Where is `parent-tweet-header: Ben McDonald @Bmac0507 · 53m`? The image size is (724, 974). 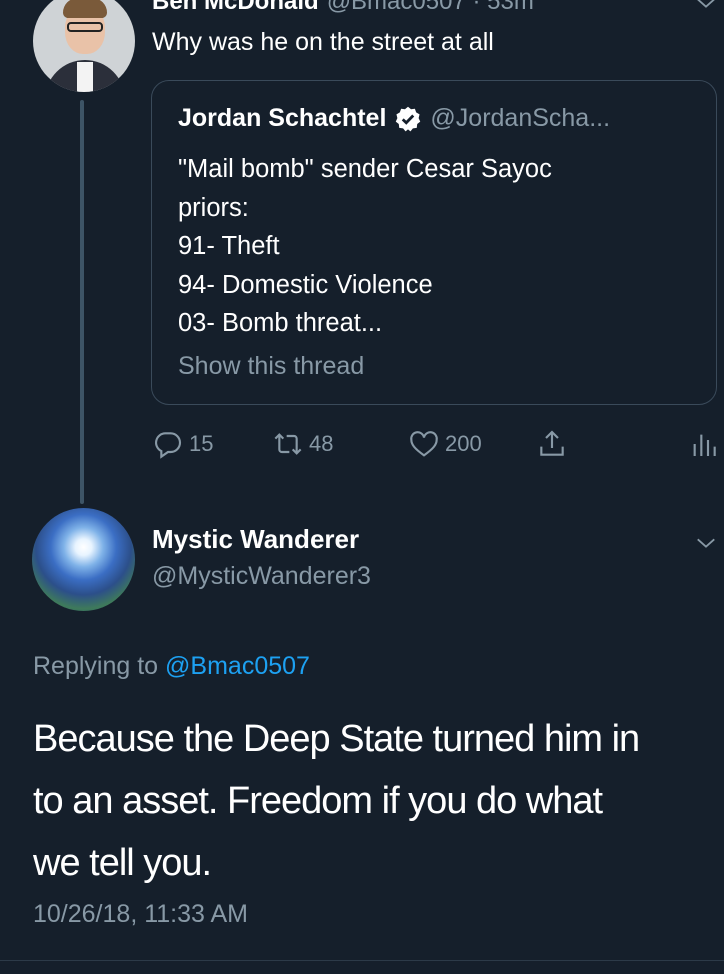
parent-tweet-header: Ben McDonald @Bmac0507 · 53m is located at coordinates (343, 8).